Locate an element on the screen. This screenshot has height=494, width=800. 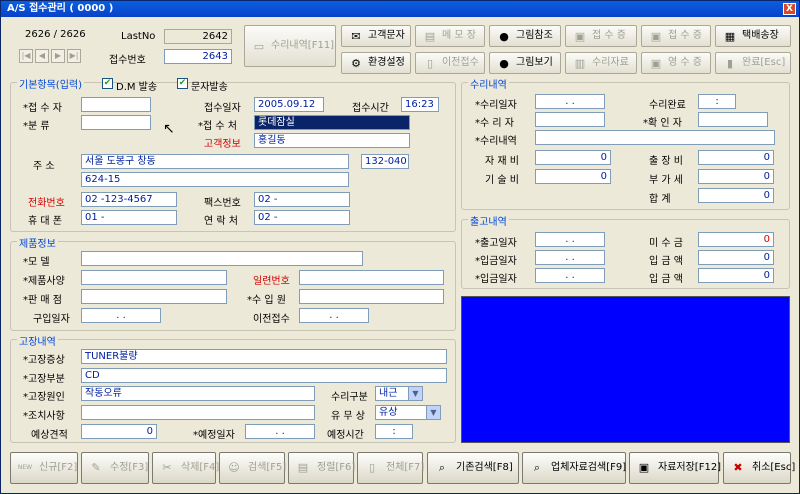
importer-label: *수 입 원 is located at coordinates (266, 300).